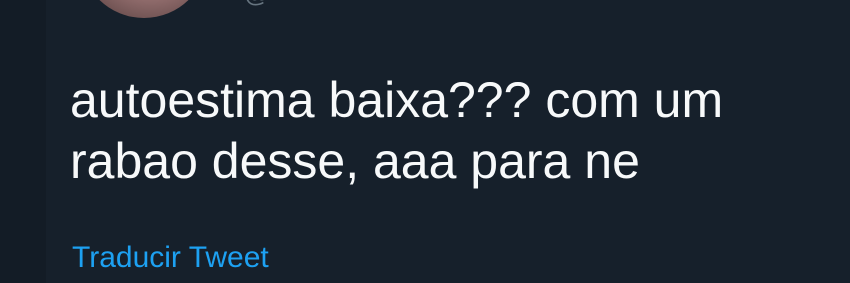 The height and width of the screenshot is (283, 850). Describe the element at coordinates (170, 258) in the screenshot. I see `translate-tweet-link: Traducir Tweet` at that location.